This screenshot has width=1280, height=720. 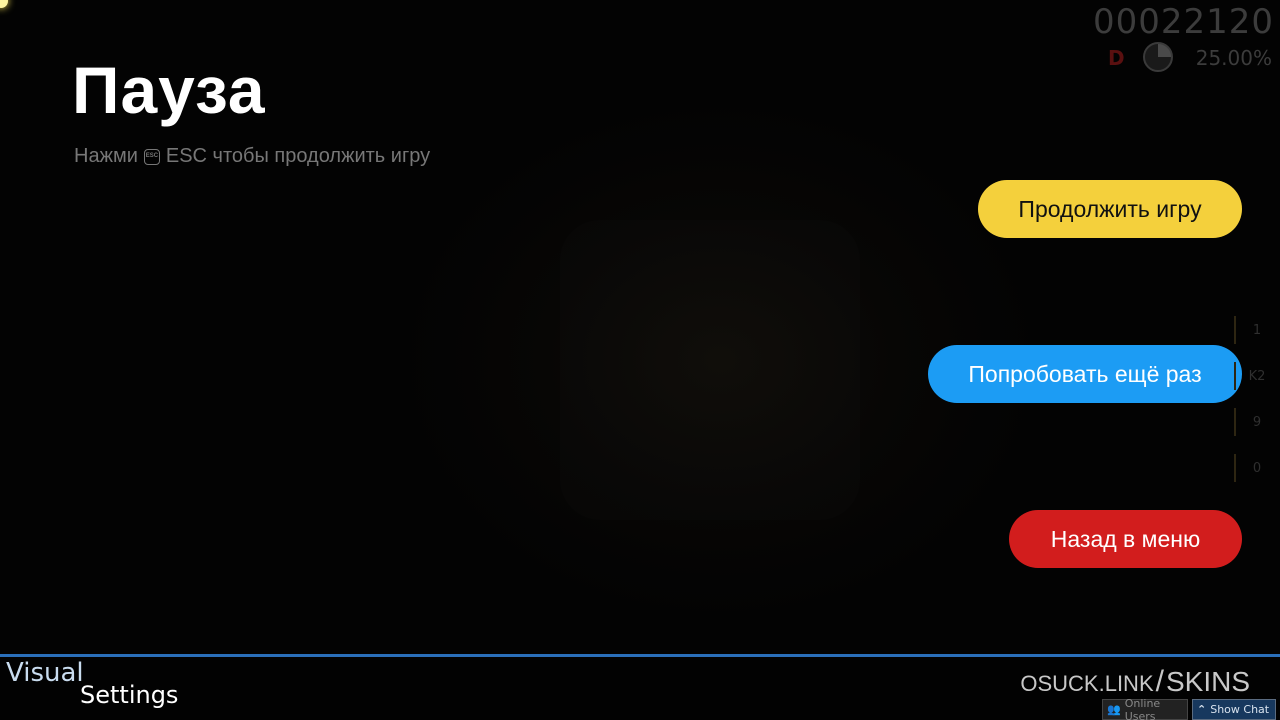 I want to click on skin-link-path: SKINS, so click(x=1207, y=681).